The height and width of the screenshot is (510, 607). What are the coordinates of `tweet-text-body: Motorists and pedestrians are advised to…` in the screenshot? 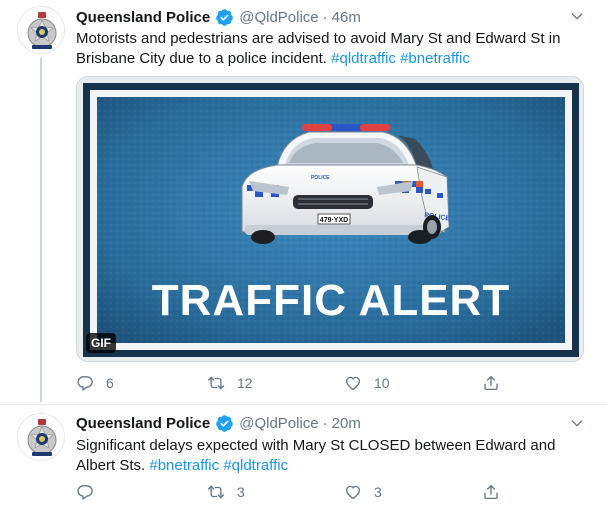 It's located at (318, 48).